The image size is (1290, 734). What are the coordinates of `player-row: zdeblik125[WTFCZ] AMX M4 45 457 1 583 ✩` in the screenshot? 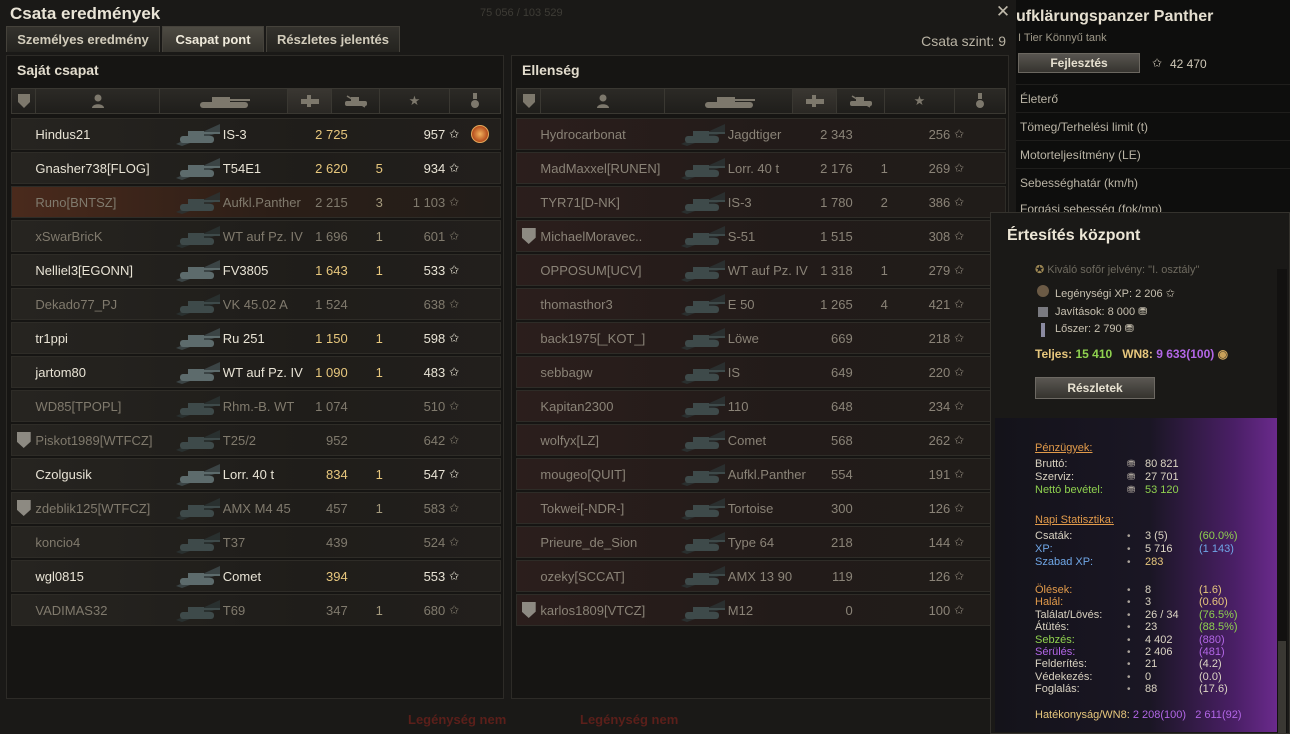 It's located at (256, 508).